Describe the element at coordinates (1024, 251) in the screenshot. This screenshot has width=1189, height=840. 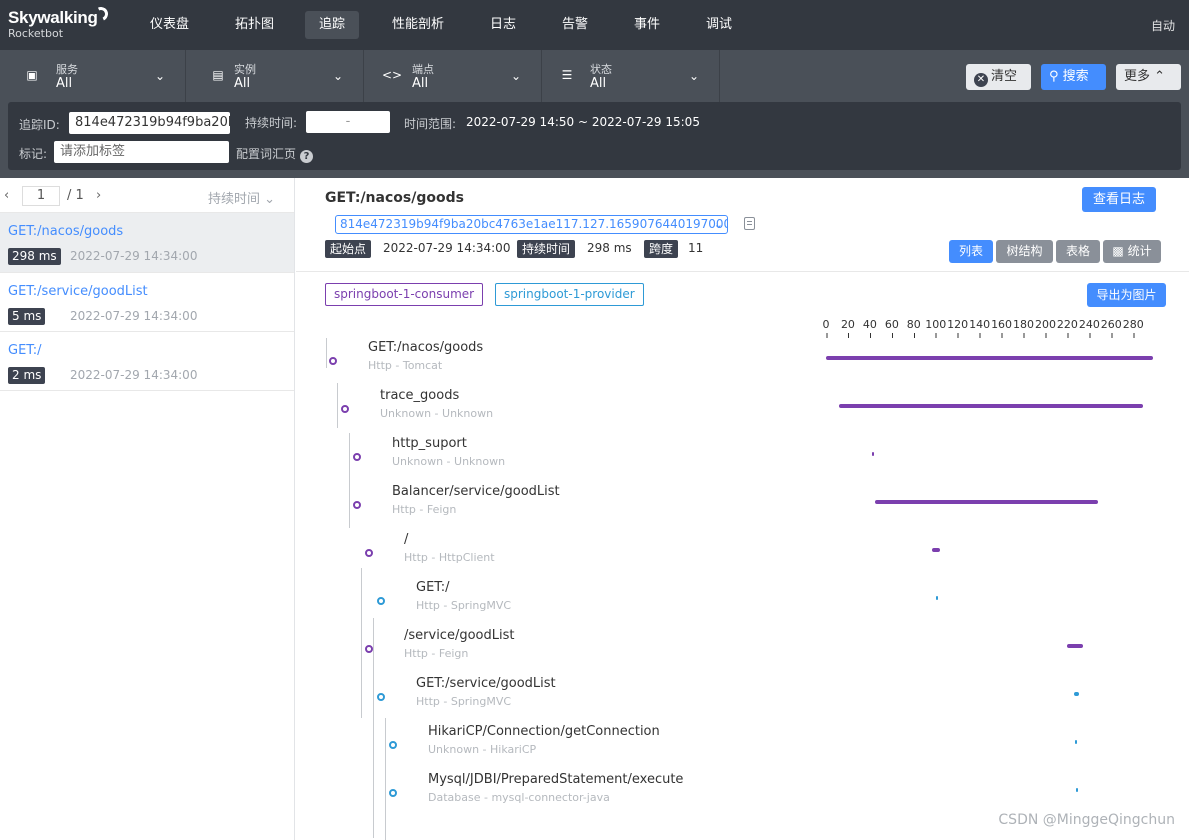
I see `view-tree-button: 树结构` at that location.